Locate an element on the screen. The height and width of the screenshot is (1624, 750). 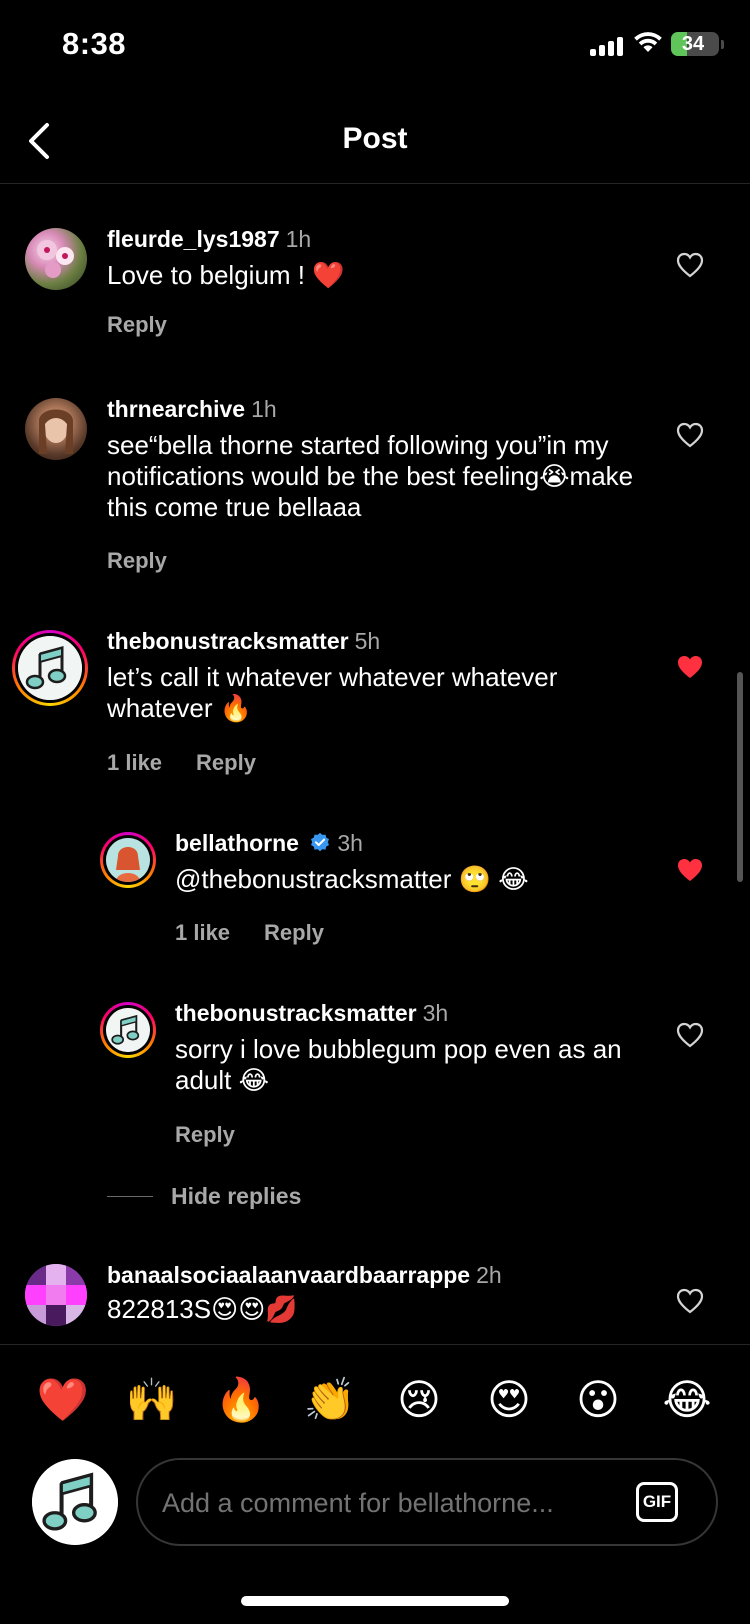
comment-time: 2h is located at coordinates (489, 1275).